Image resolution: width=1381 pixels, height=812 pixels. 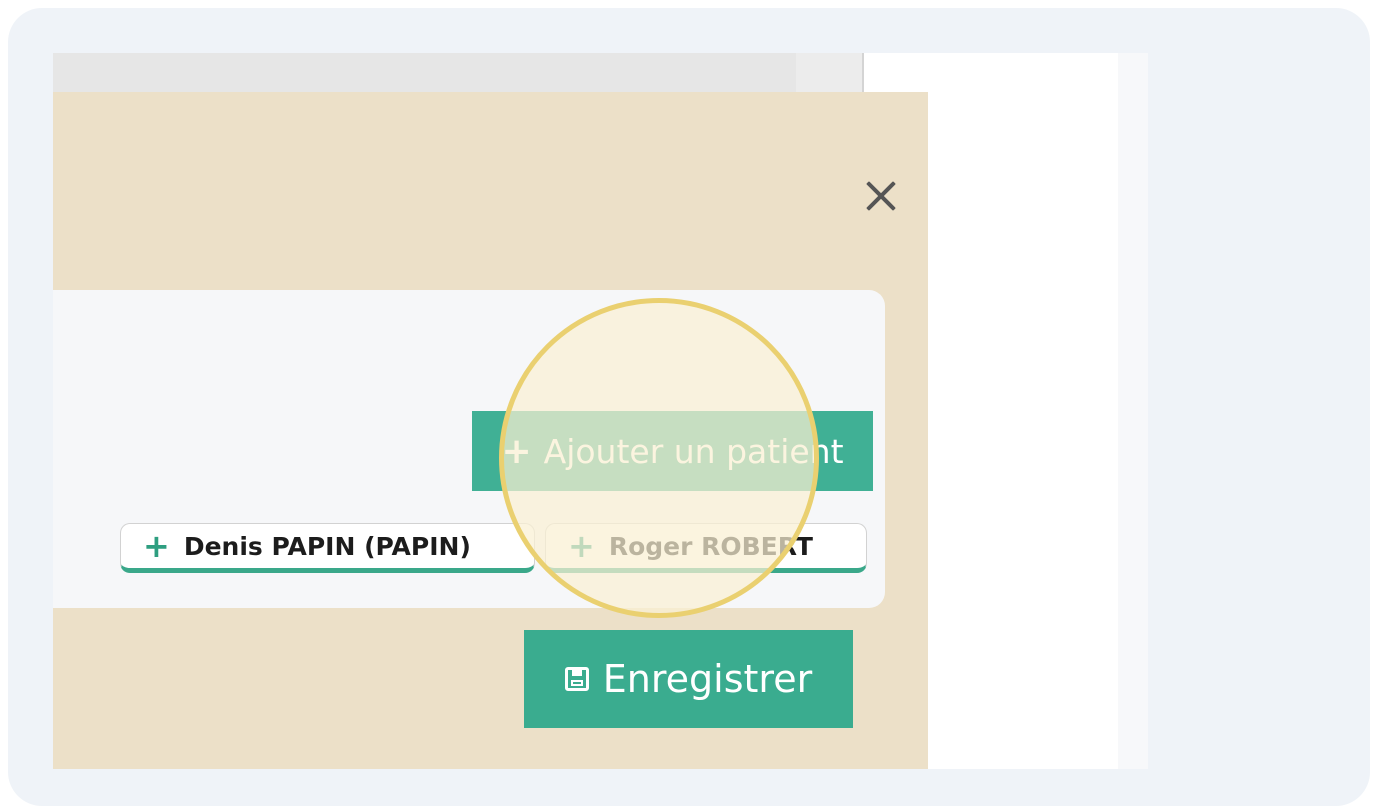 I want to click on close-icon, so click(x=881, y=196).